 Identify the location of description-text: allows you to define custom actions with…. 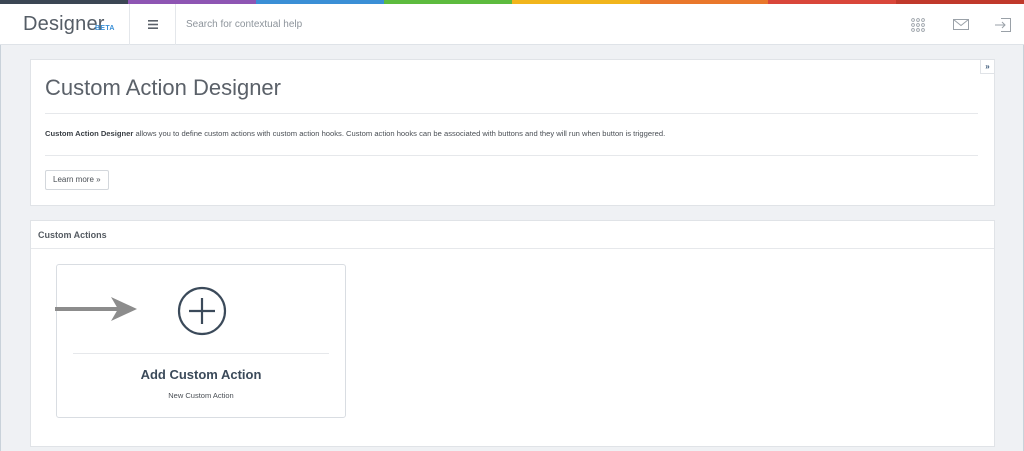
(399, 133).